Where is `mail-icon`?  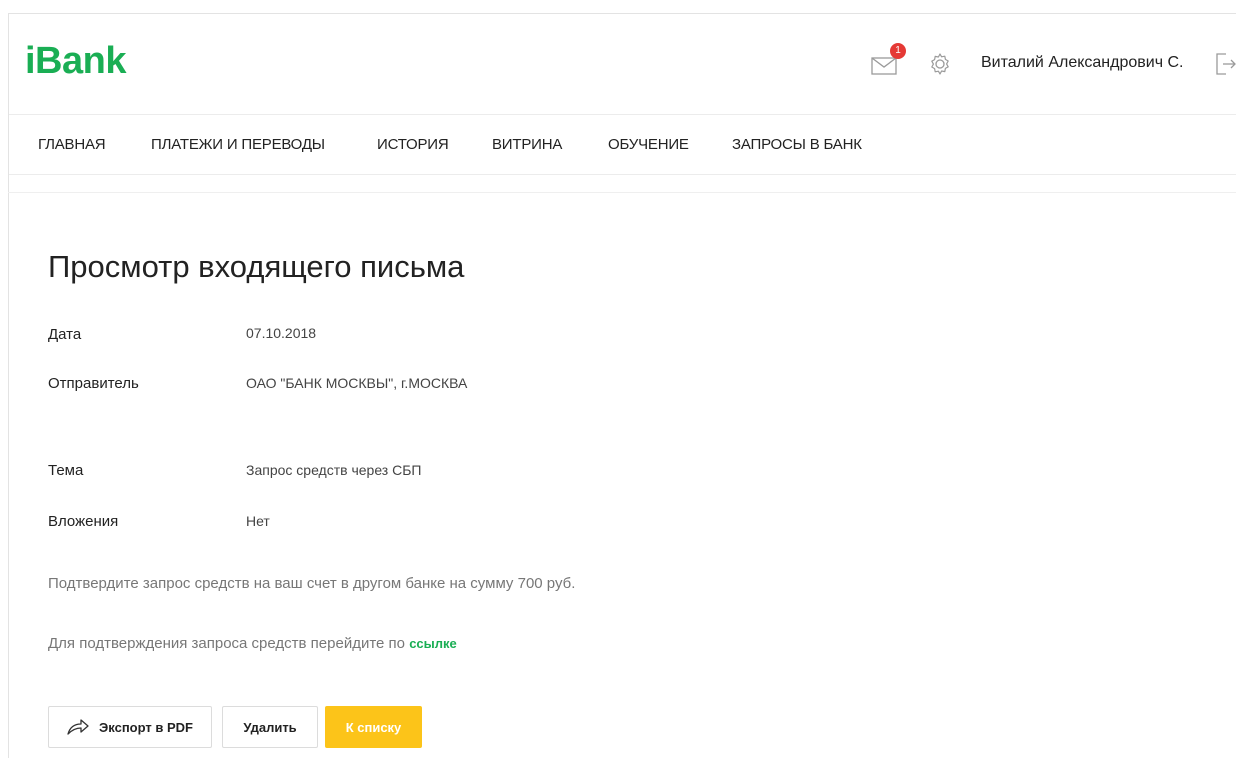 mail-icon is located at coordinates (884, 66).